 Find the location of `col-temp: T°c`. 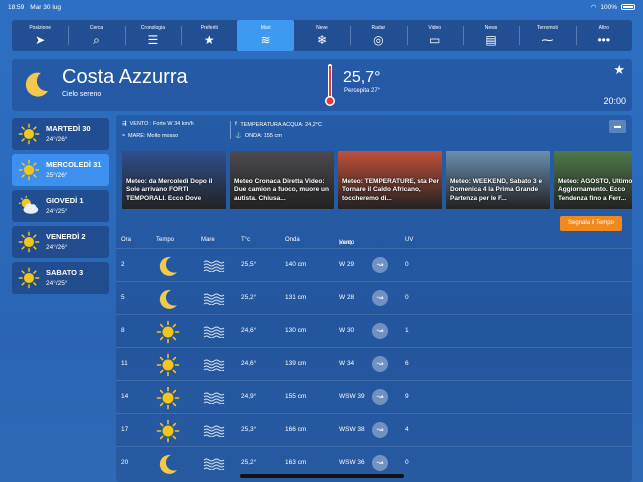

col-temp: T°c is located at coordinates (246, 240).